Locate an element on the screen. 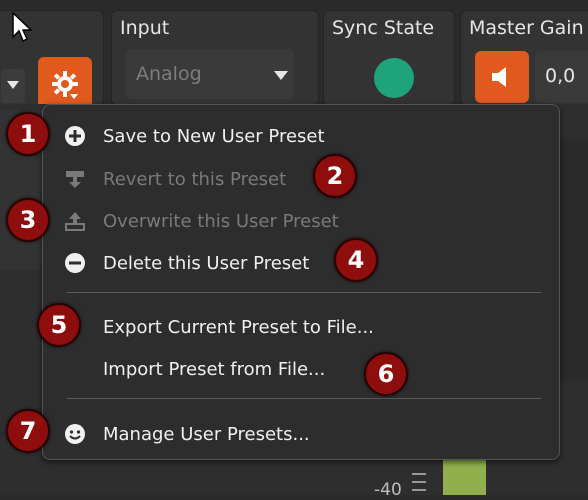 This screenshot has width=588, height=500. gain-panel: Master Gain 0,0 is located at coordinates (524, 58).